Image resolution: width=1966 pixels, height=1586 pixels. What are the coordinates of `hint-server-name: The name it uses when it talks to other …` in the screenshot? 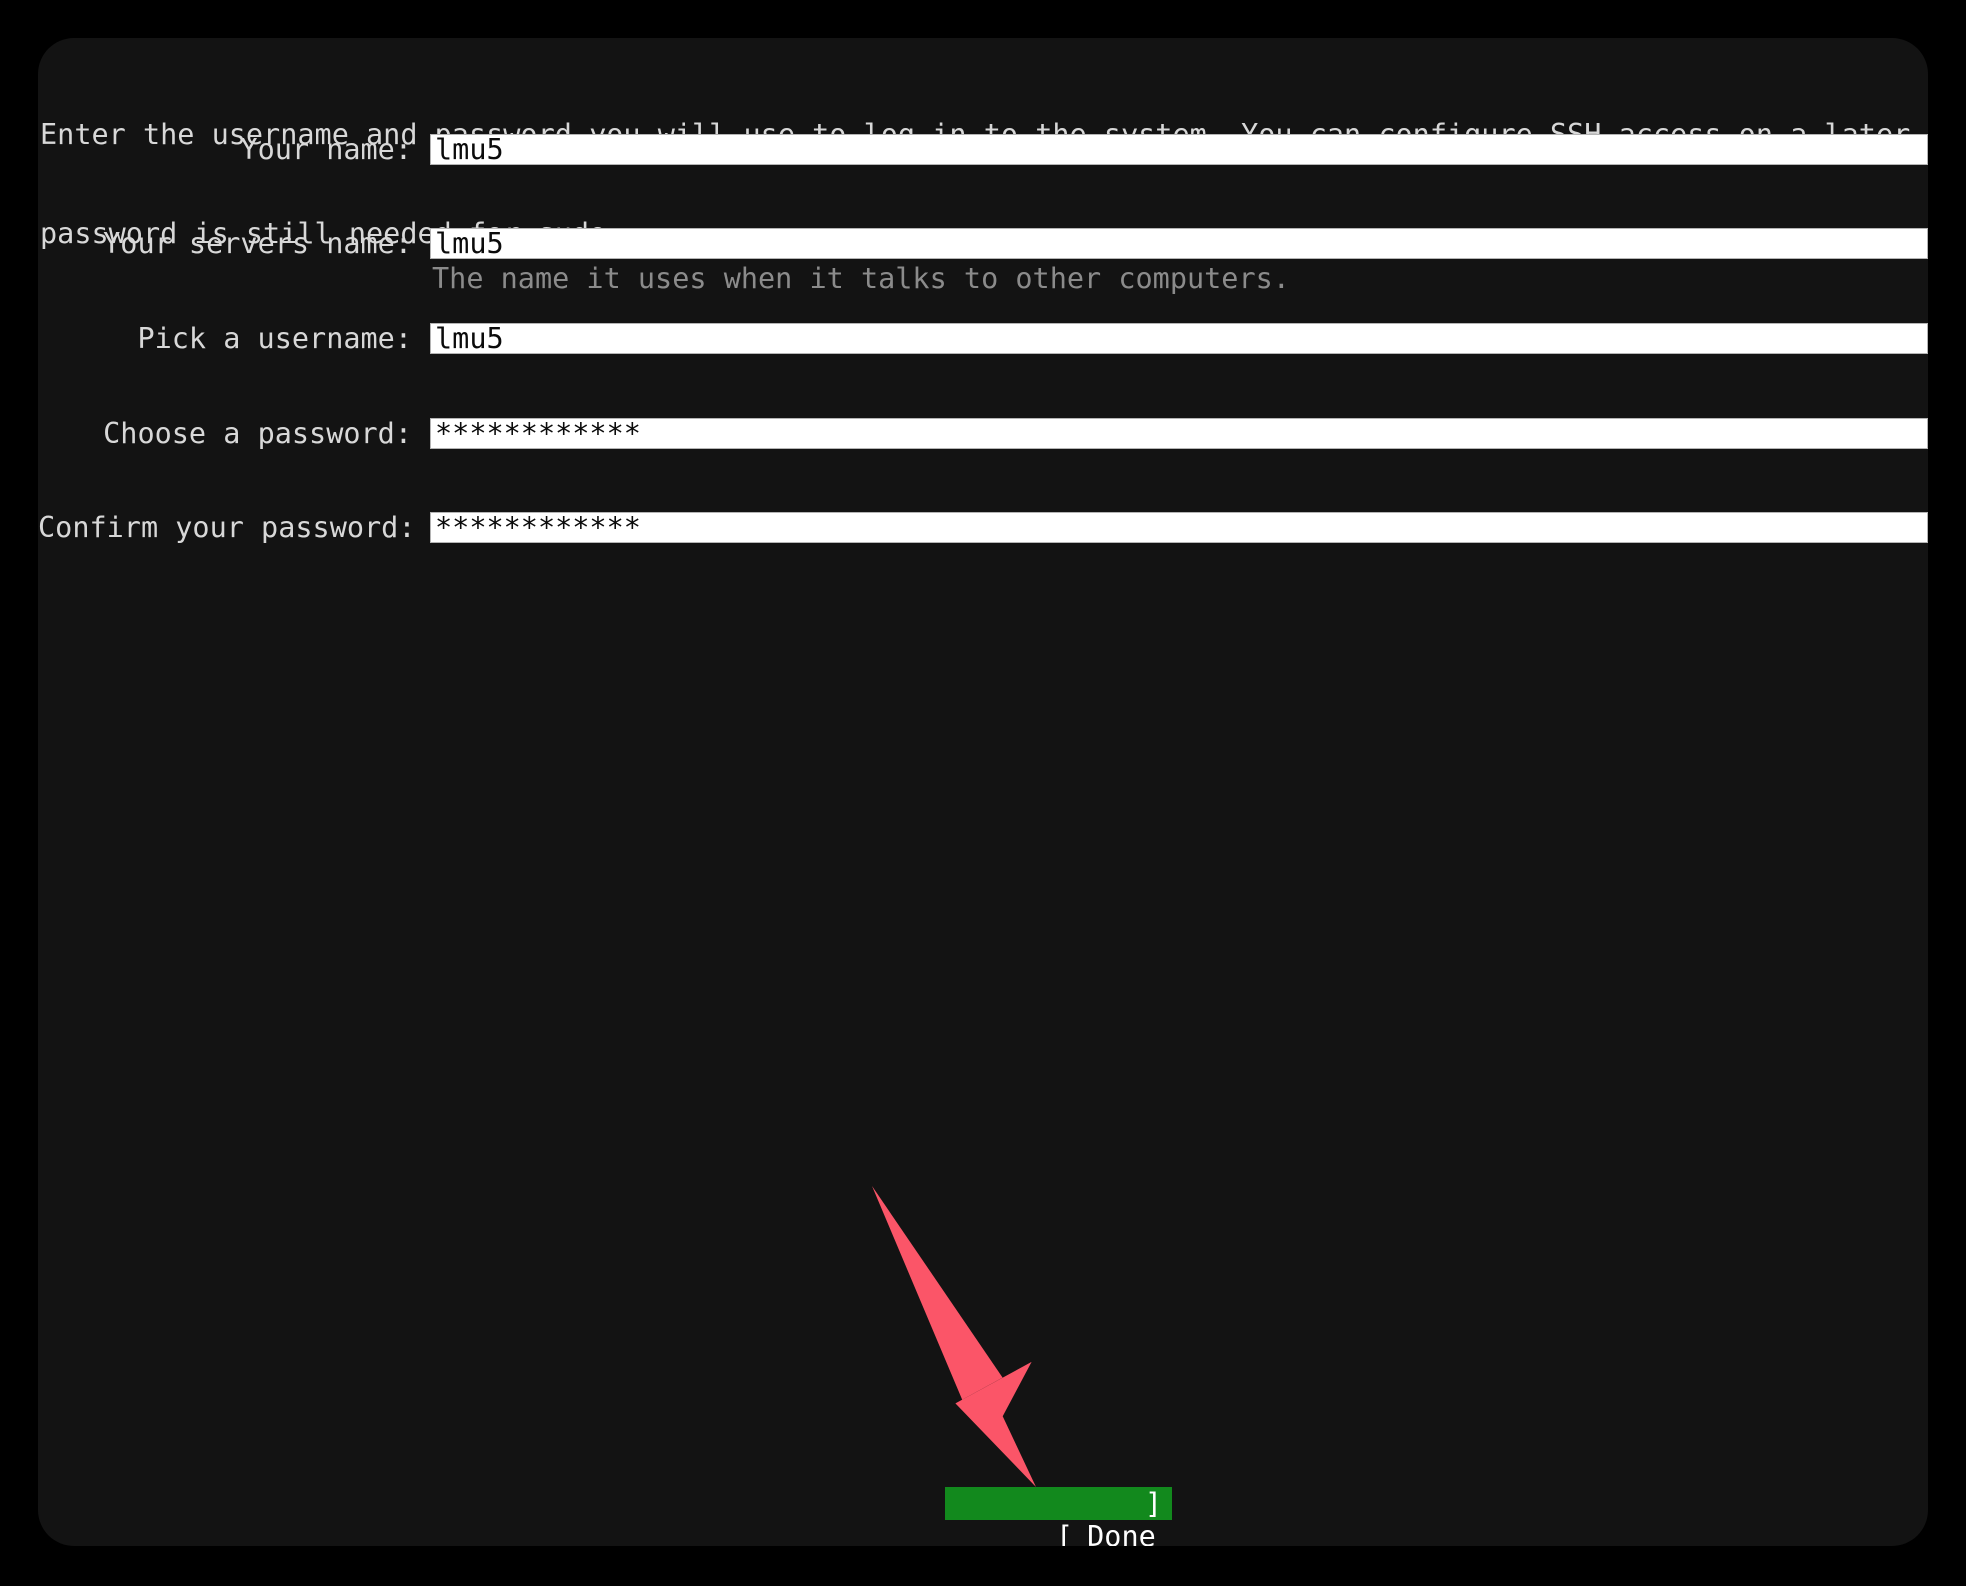 It's located at (861, 278).